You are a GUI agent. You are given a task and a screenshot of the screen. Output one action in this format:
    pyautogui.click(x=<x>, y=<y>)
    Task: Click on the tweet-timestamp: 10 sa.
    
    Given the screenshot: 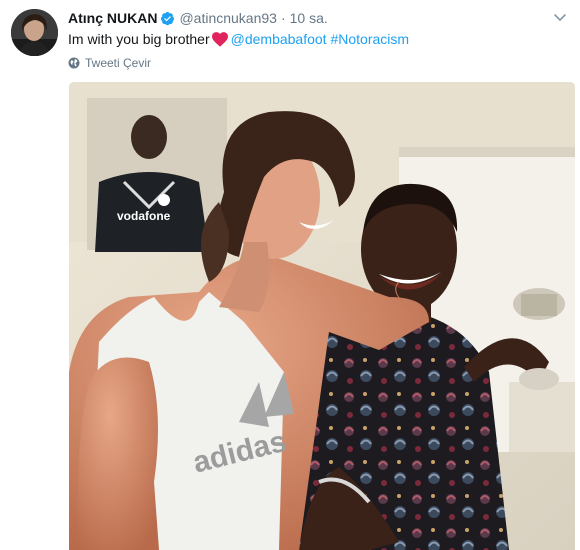 What is the action you would take?
    pyautogui.click(x=309, y=18)
    